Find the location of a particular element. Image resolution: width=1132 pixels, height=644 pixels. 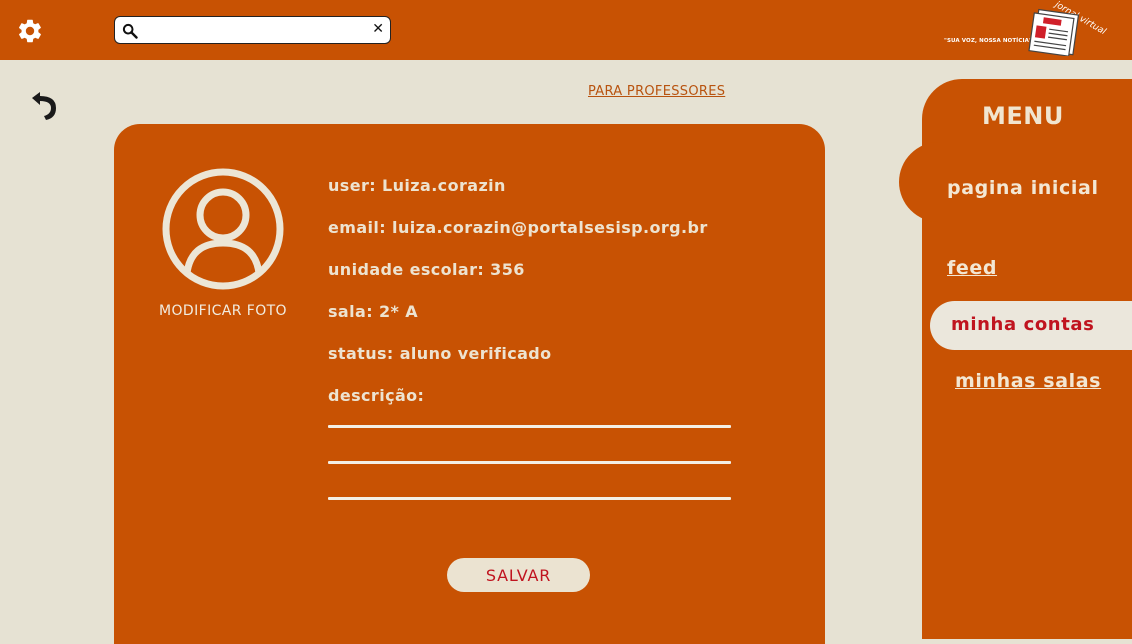

search-box: ✕ is located at coordinates (252, 30).